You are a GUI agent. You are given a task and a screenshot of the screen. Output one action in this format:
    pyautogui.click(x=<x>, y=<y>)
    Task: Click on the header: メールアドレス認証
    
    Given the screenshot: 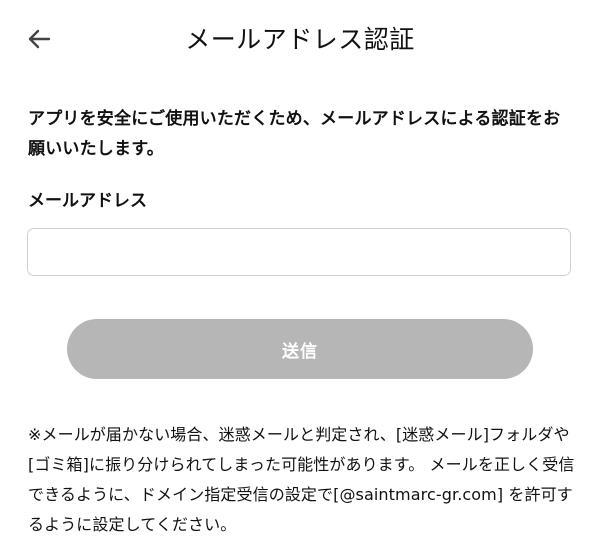 What is the action you would take?
    pyautogui.click(x=300, y=40)
    